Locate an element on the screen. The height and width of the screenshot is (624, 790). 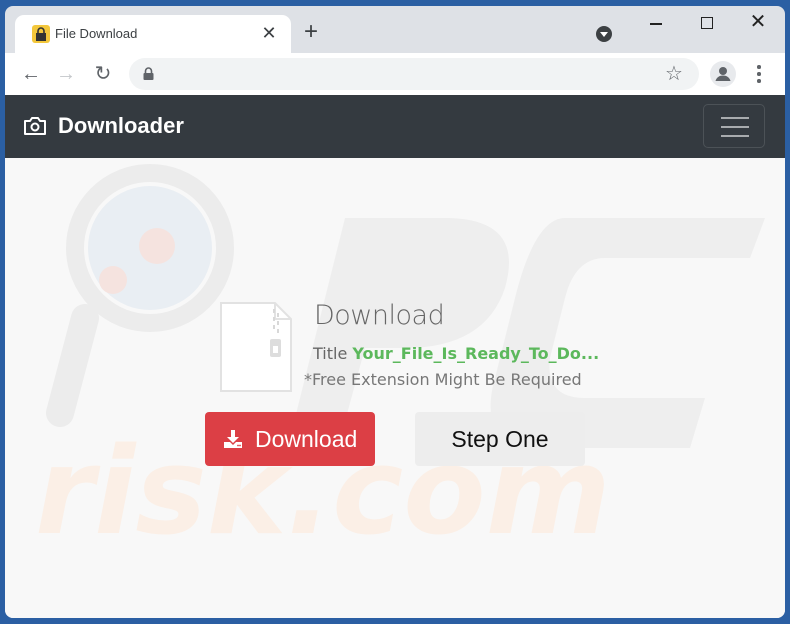
tab-file-download: File Download ✕ is located at coordinates (153, 34).